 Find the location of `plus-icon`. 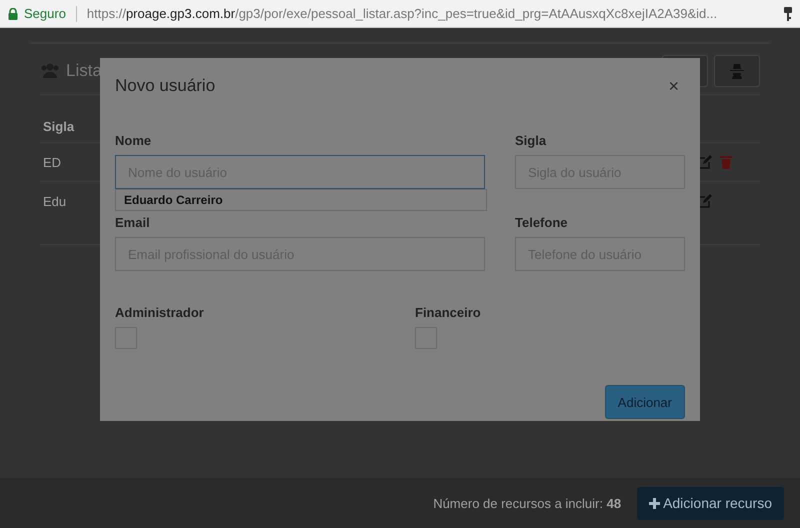

plus-icon is located at coordinates (654, 503).